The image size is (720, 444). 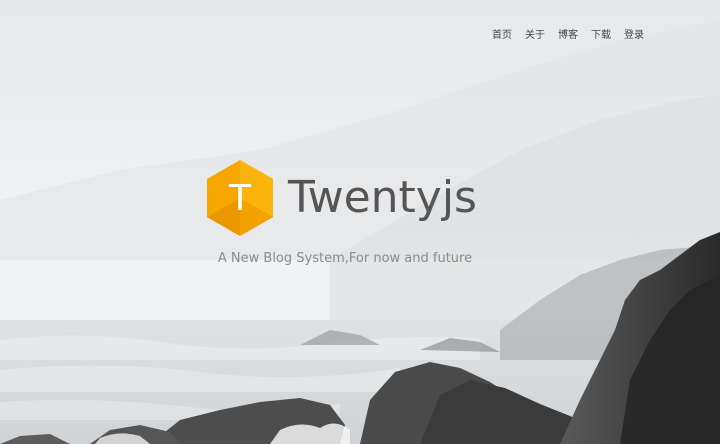 I want to click on hero-logo: T Twentyjs, so click(x=342, y=198).